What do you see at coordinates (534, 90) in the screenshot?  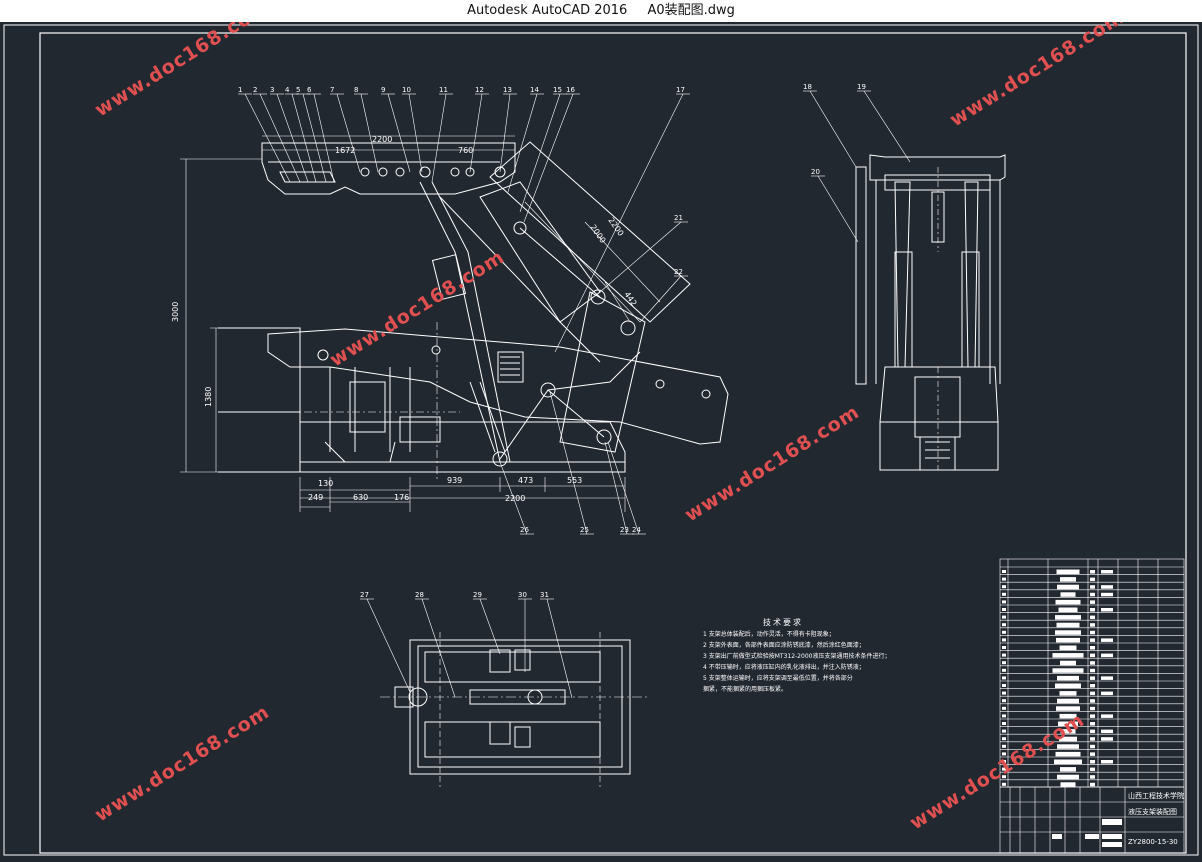 I see `side-callout-14-label: 14` at bounding box center [534, 90].